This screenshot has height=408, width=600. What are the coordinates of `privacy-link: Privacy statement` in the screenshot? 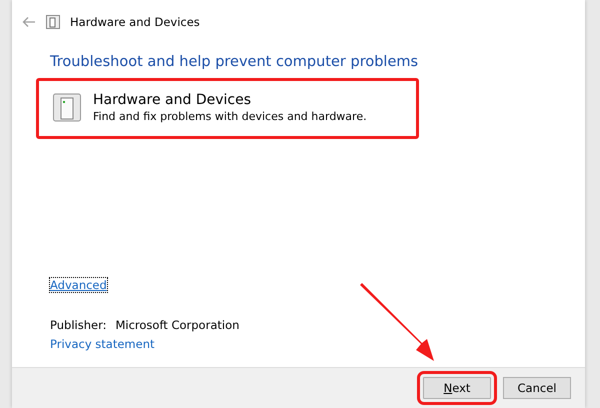 It's located at (102, 344).